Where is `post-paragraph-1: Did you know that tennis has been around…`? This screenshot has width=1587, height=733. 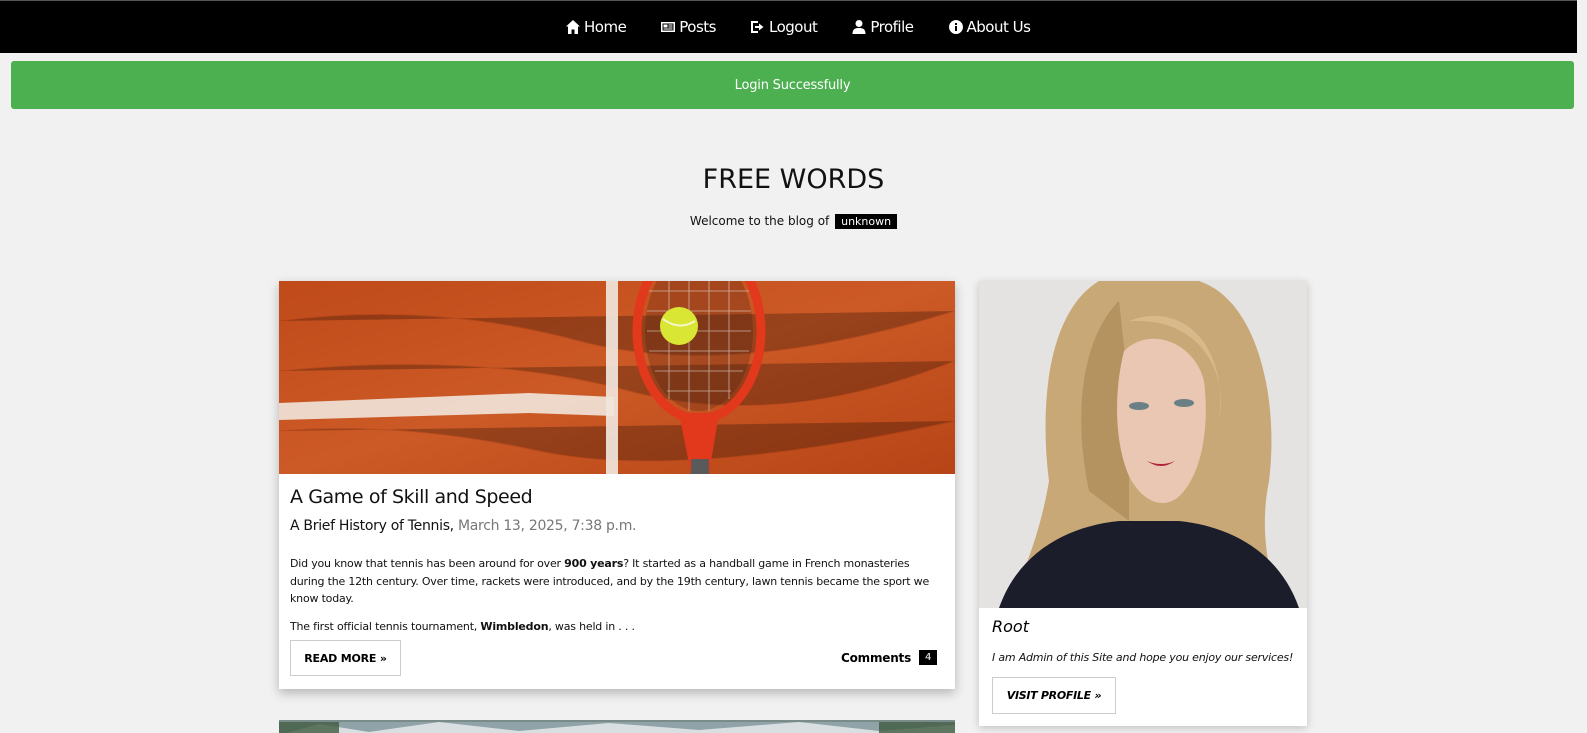 post-paragraph-1: Did you know that tennis has been around… is located at coordinates (615, 581).